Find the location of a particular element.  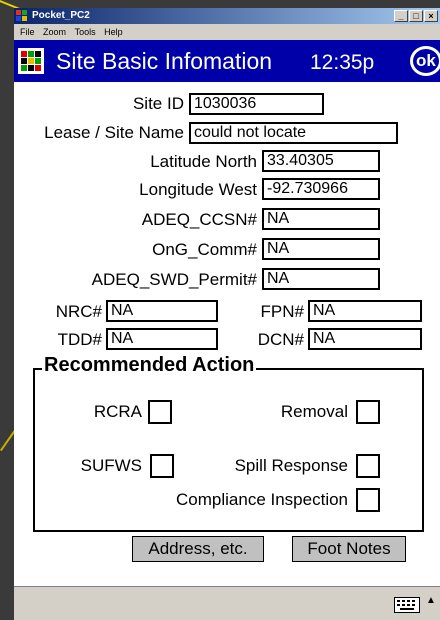

adeq-swd-permit-label: ADEQ_SWD_Permit# is located at coordinates (174, 279).